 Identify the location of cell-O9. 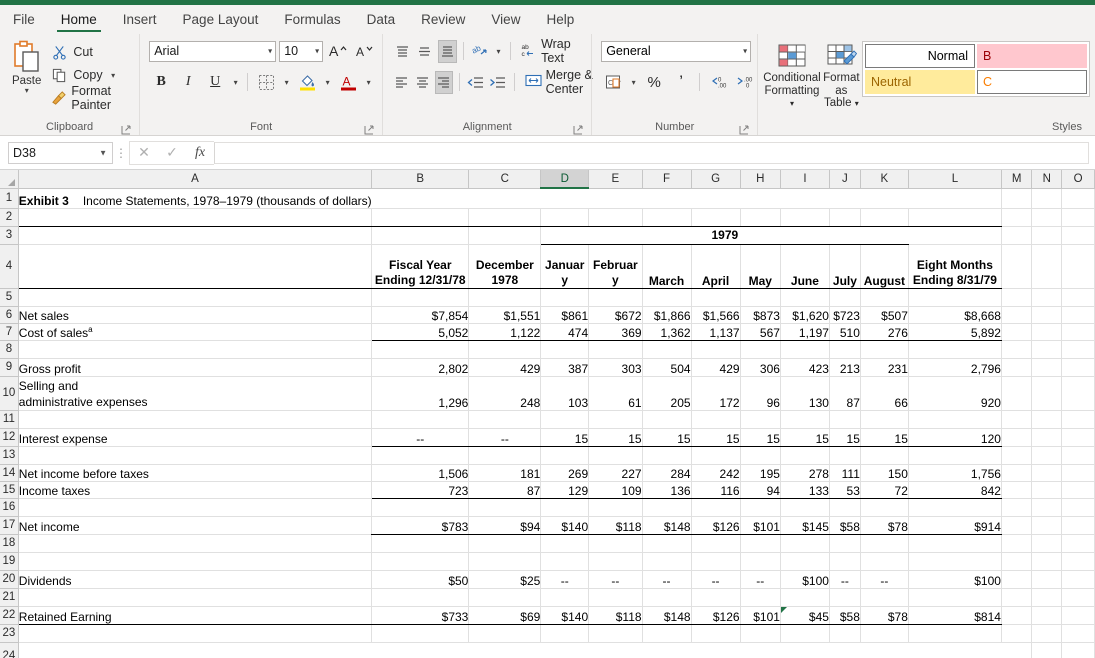
(1078, 367).